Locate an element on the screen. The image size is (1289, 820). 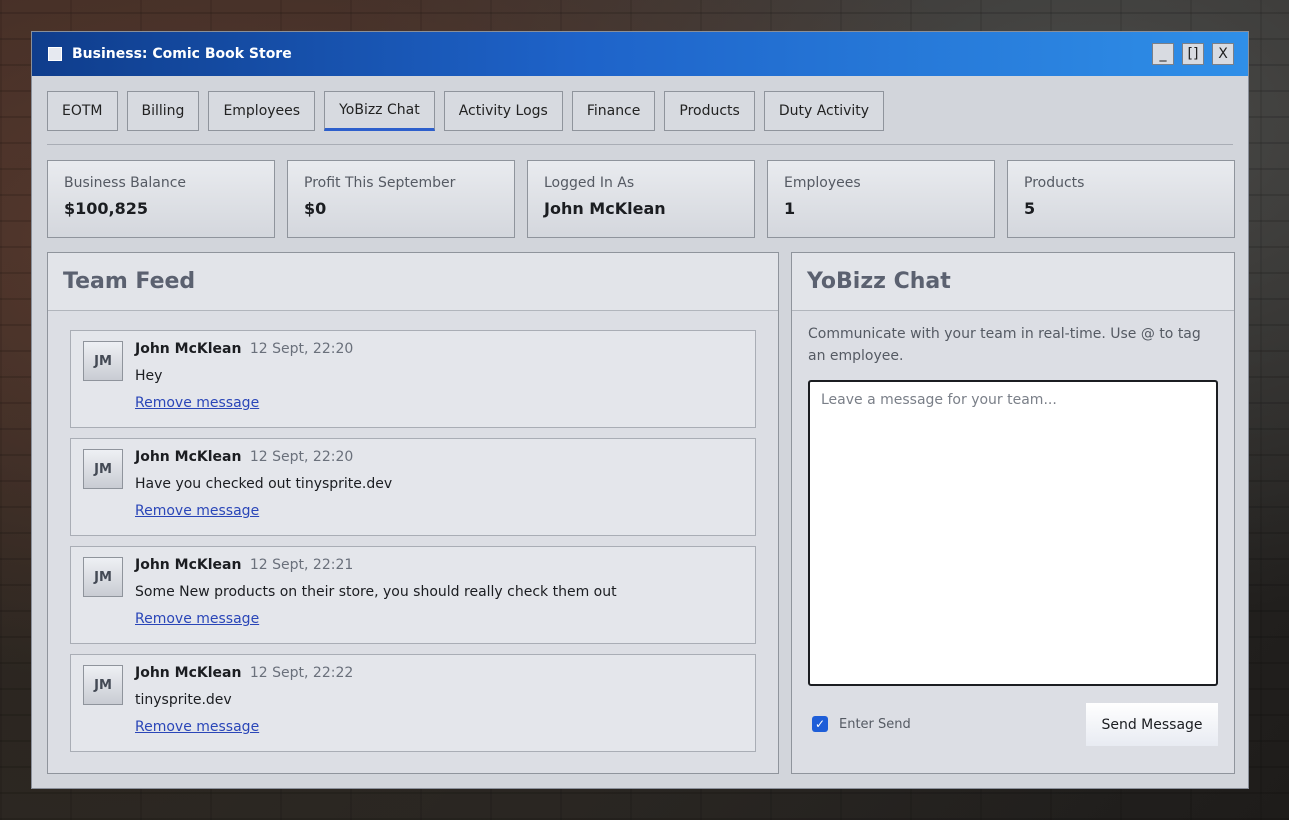
tab-finance: Finance is located at coordinates (613, 111).